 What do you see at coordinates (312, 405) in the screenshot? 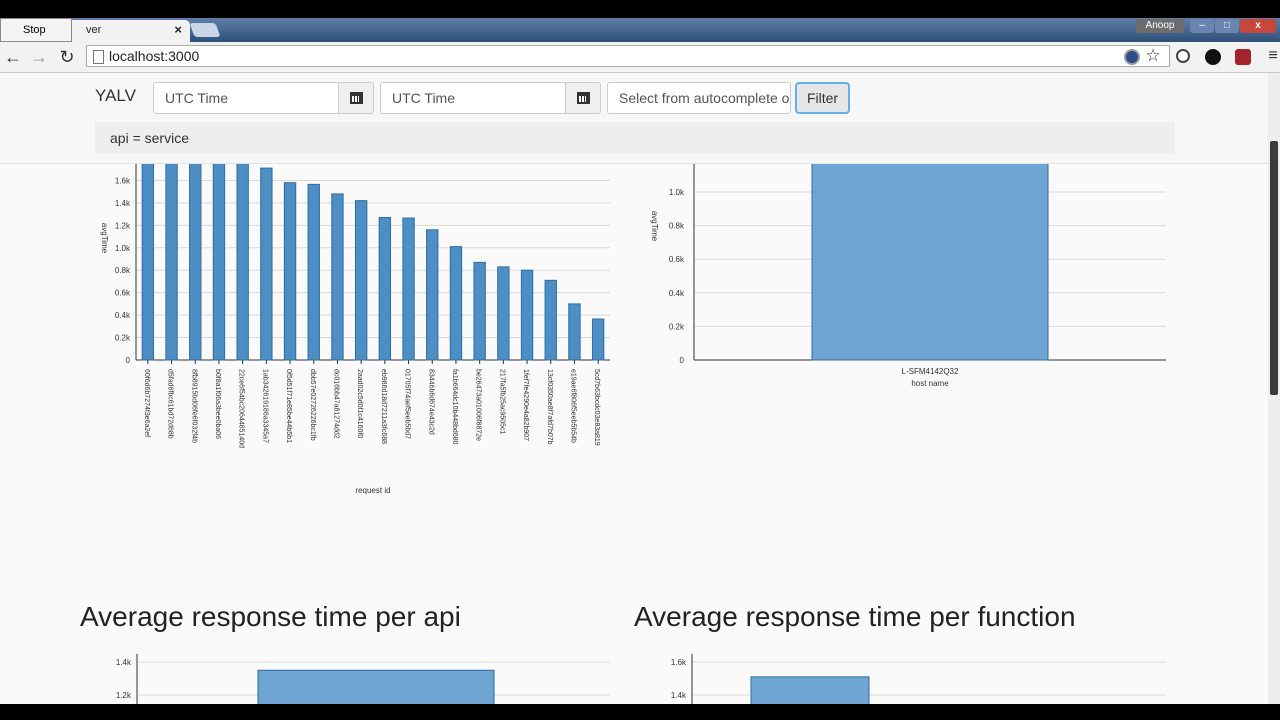
I see `x-tick-label: dbb57e02726226bc1fb` at bounding box center [312, 405].